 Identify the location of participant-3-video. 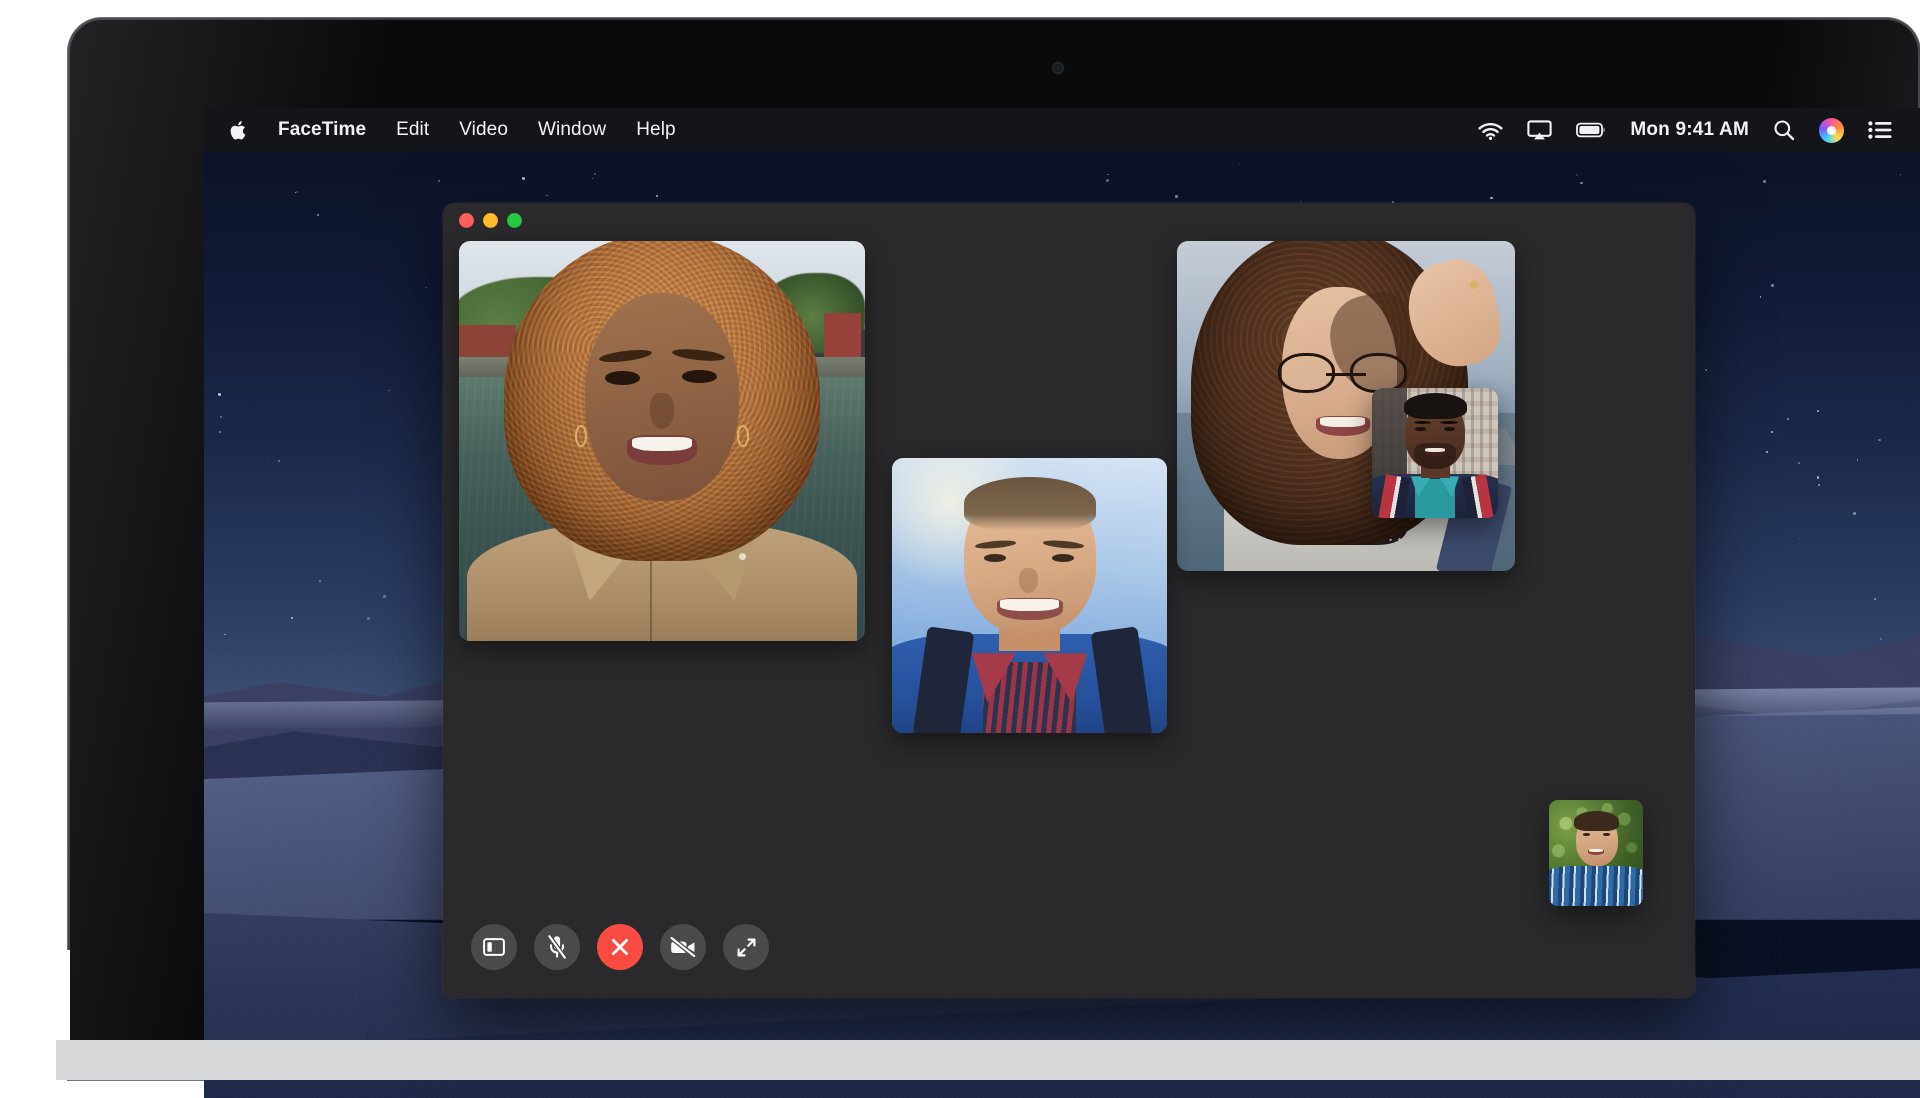
(1029, 595).